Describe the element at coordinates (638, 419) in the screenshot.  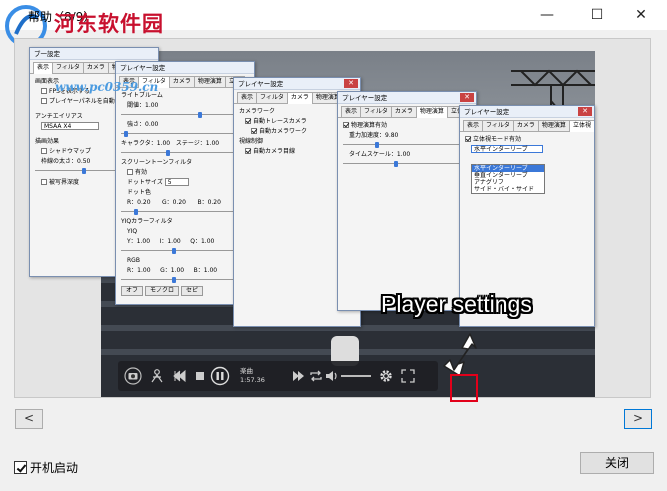
I see `next-page-button: >` at that location.